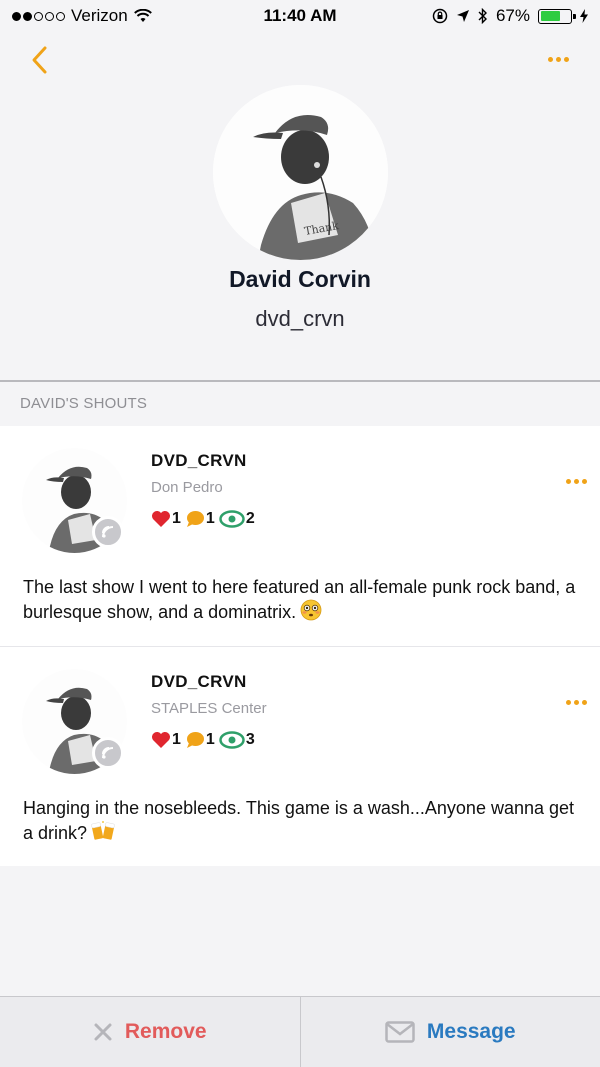 Image resolution: width=600 pixels, height=1067 pixels. What do you see at coordinates (250, 739) in the screenshot?
I see `views-count: 3` at bounding box center [250, 739].